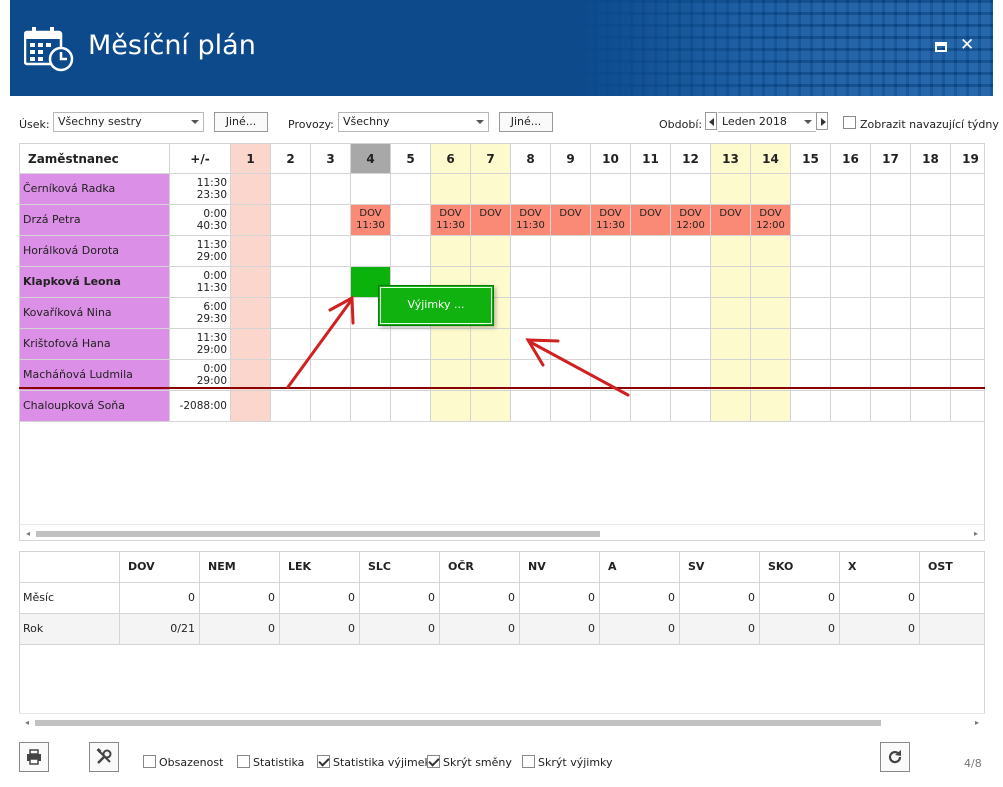 The width and height of the screenshot is (1003, 787). I want to click on day-header-17: 17, so click(891, 159).